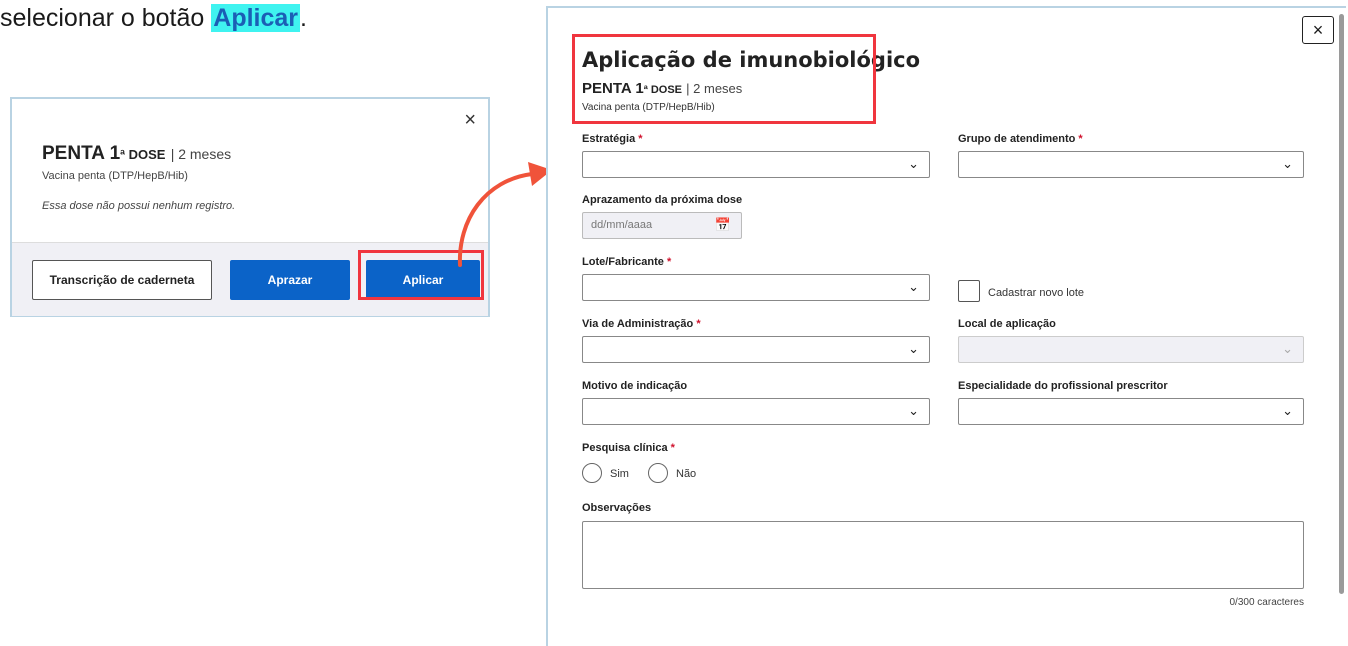 The height and width of the screenshot is (646, 1348). I want to click on via-select: ⌄, so click(756, 349).